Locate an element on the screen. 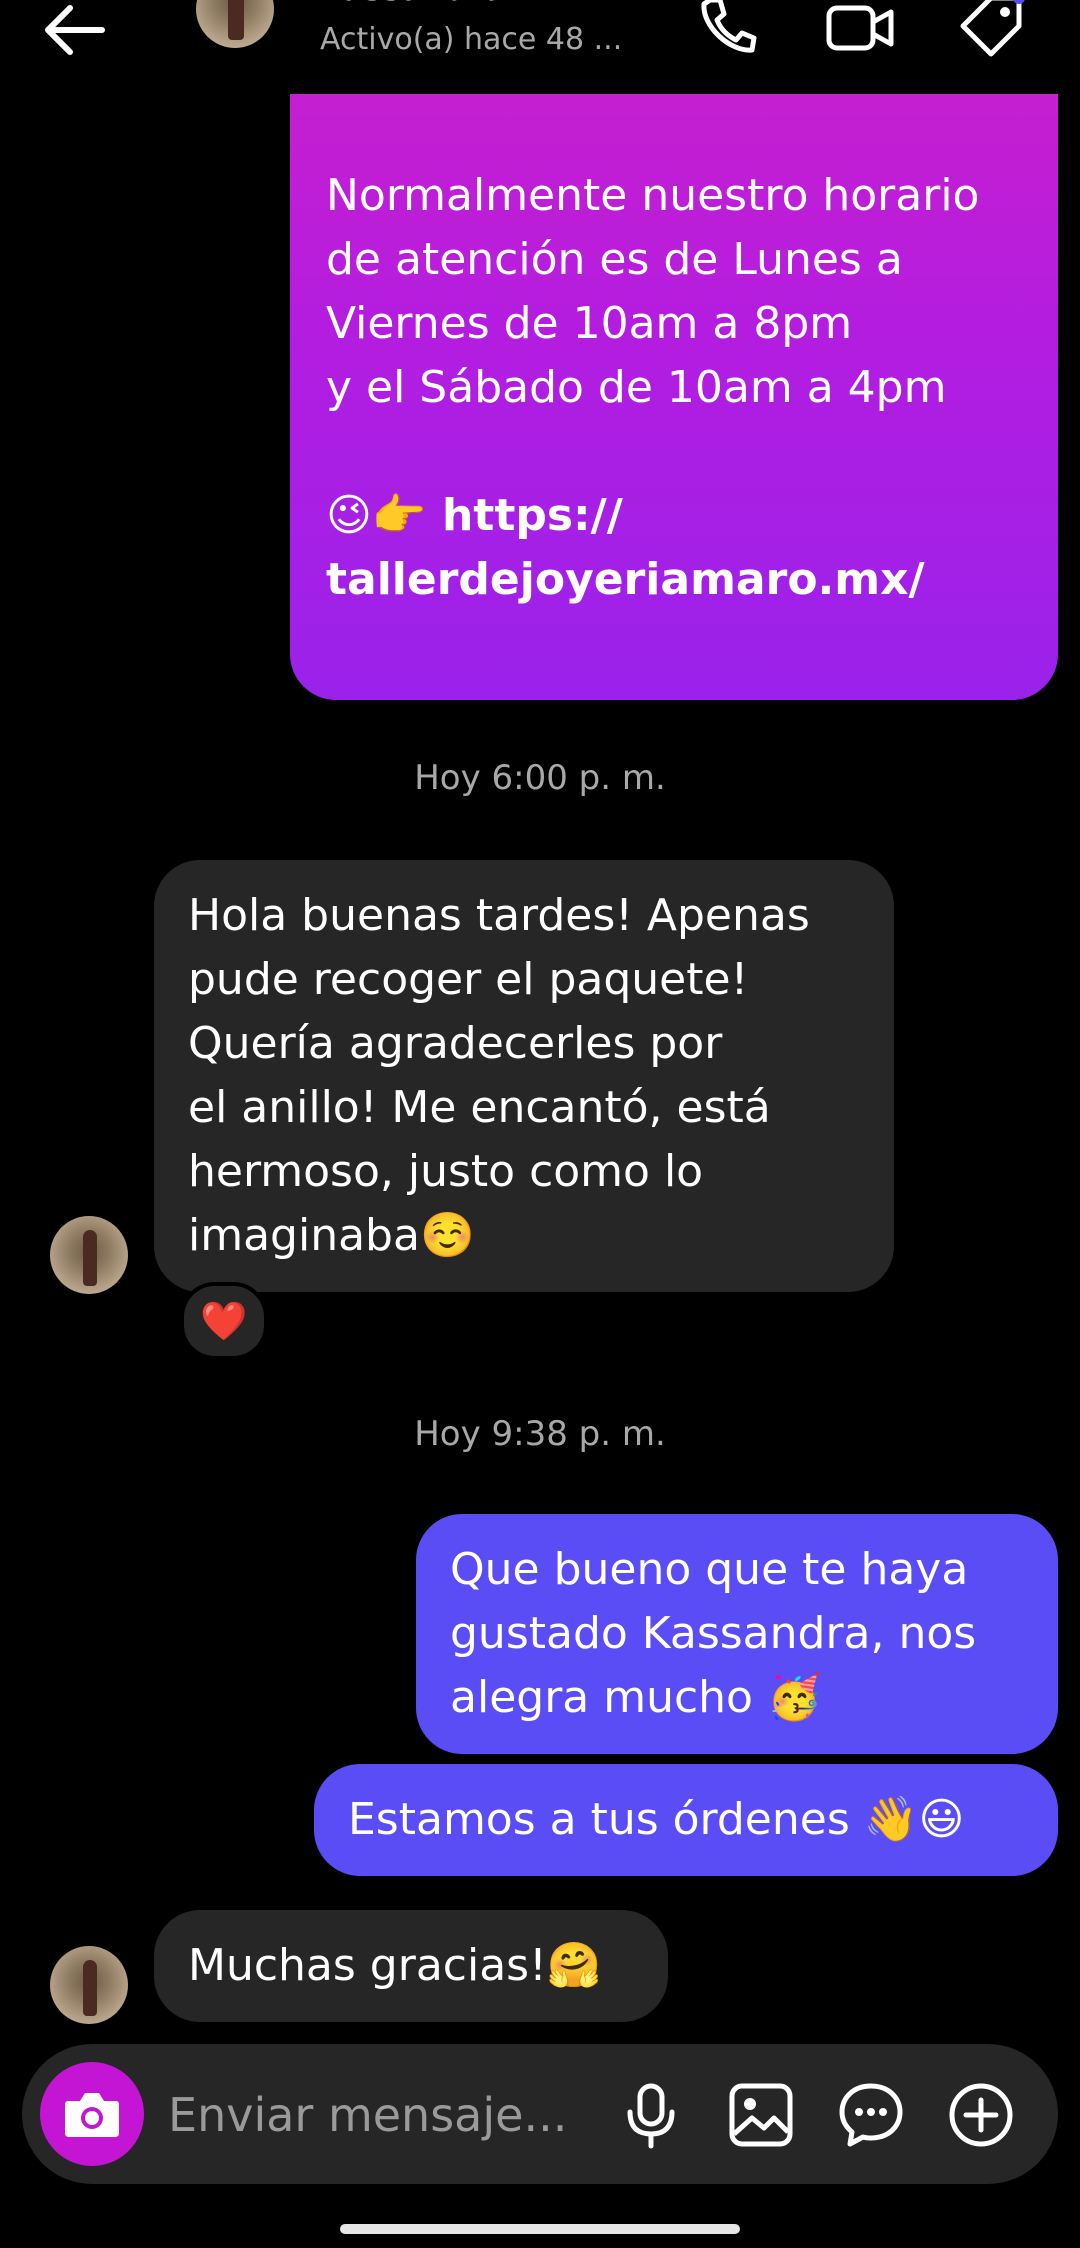 The height and width of the screenshot is (2248, 1080). message-line: alegra mucho 🥳 is located at coordinates (636, 1697).